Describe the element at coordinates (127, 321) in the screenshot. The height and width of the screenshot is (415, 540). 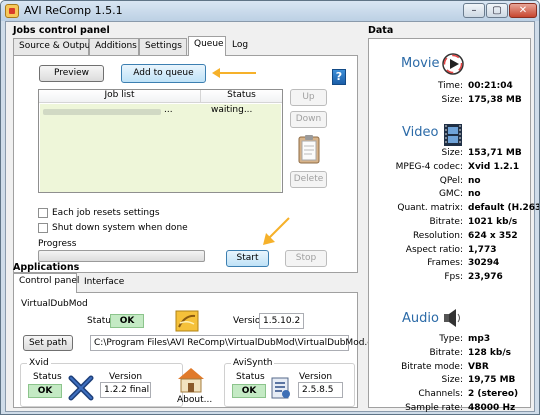
I see `vdm-status-badge: OK` at that location.